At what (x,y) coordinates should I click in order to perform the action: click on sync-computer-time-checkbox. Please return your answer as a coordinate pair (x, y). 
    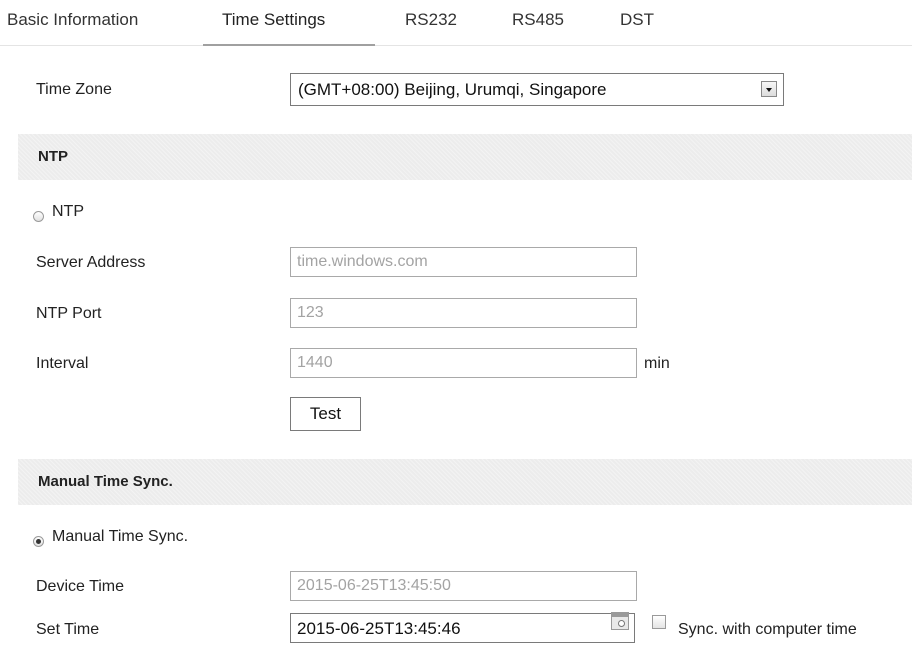
    Looking at the image, I should click on (659, 622).